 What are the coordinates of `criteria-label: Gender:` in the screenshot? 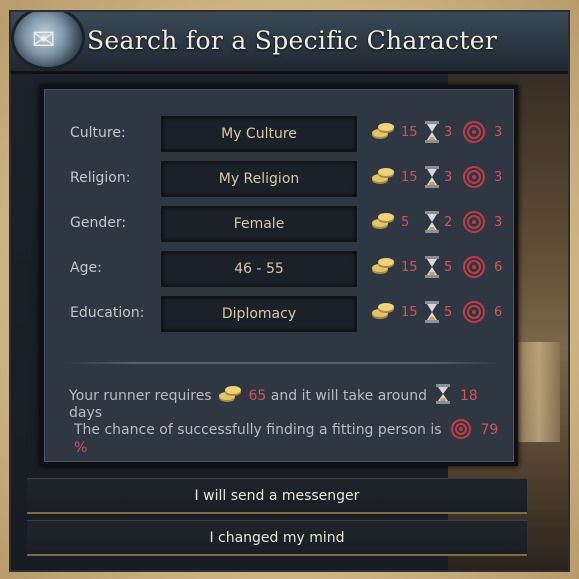 It's located at (98, 223).